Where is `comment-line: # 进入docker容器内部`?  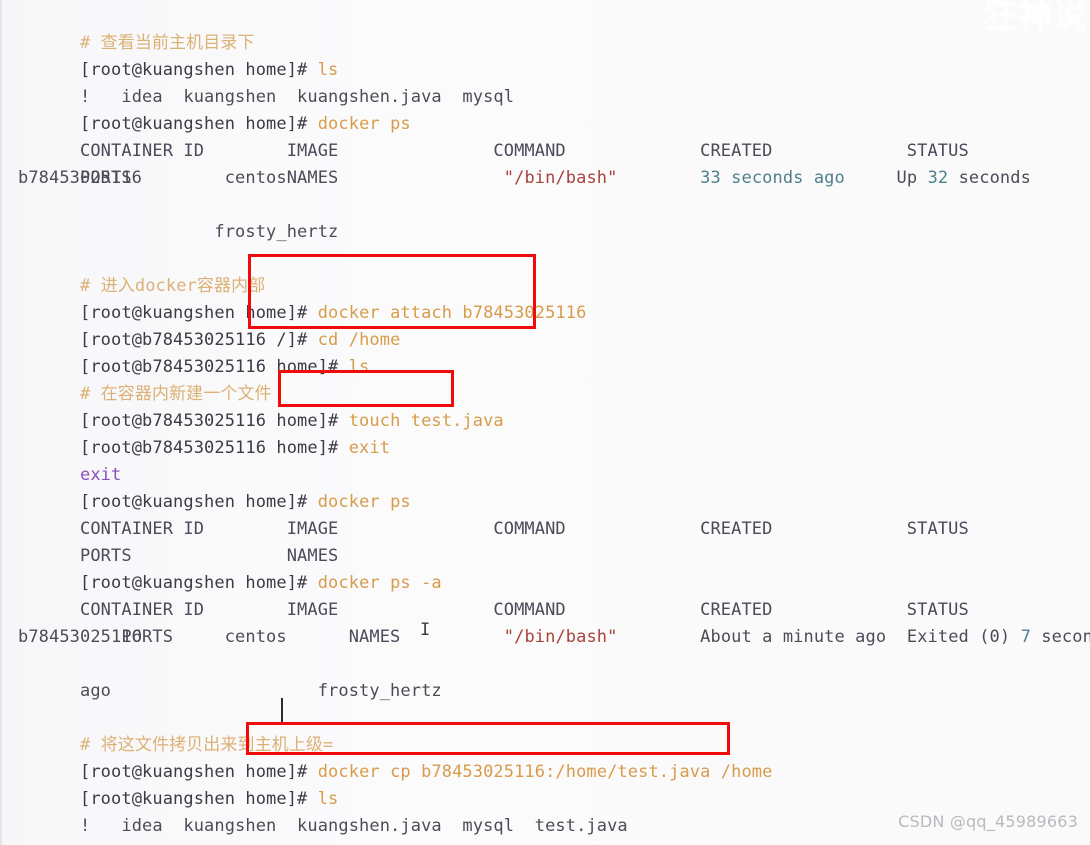 comment-line: # 进入docker容器内部 is located at coordinates (173, 286).